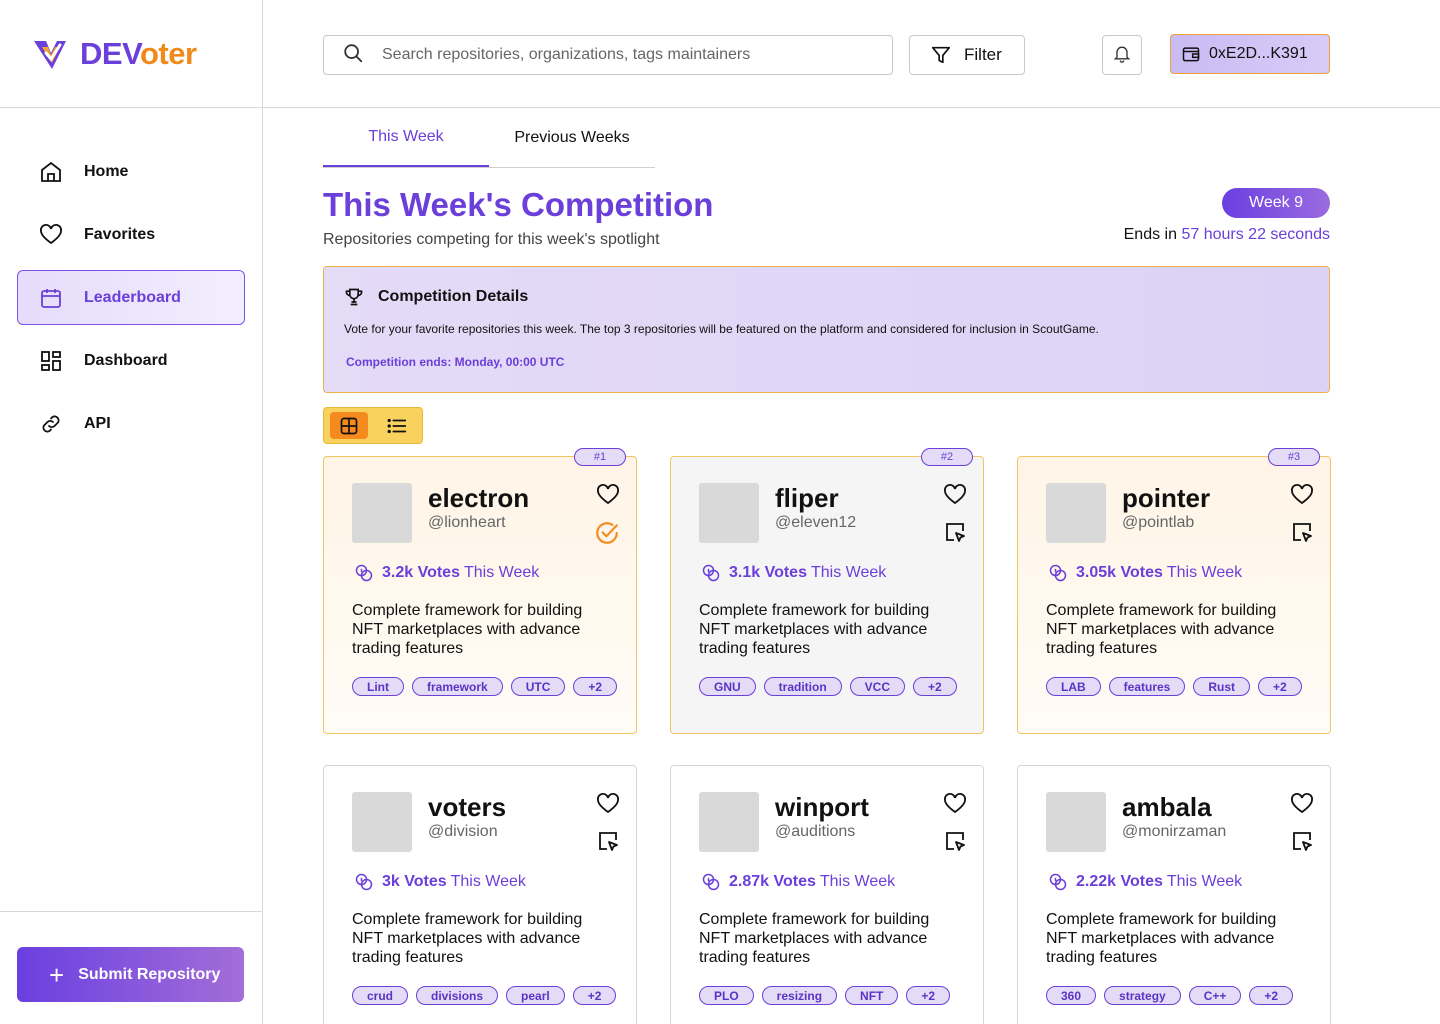  What do you see at coordinates (538, 686) in the screenshot?
I see `tag-chip: UTC` at bounding box center [538, 686].